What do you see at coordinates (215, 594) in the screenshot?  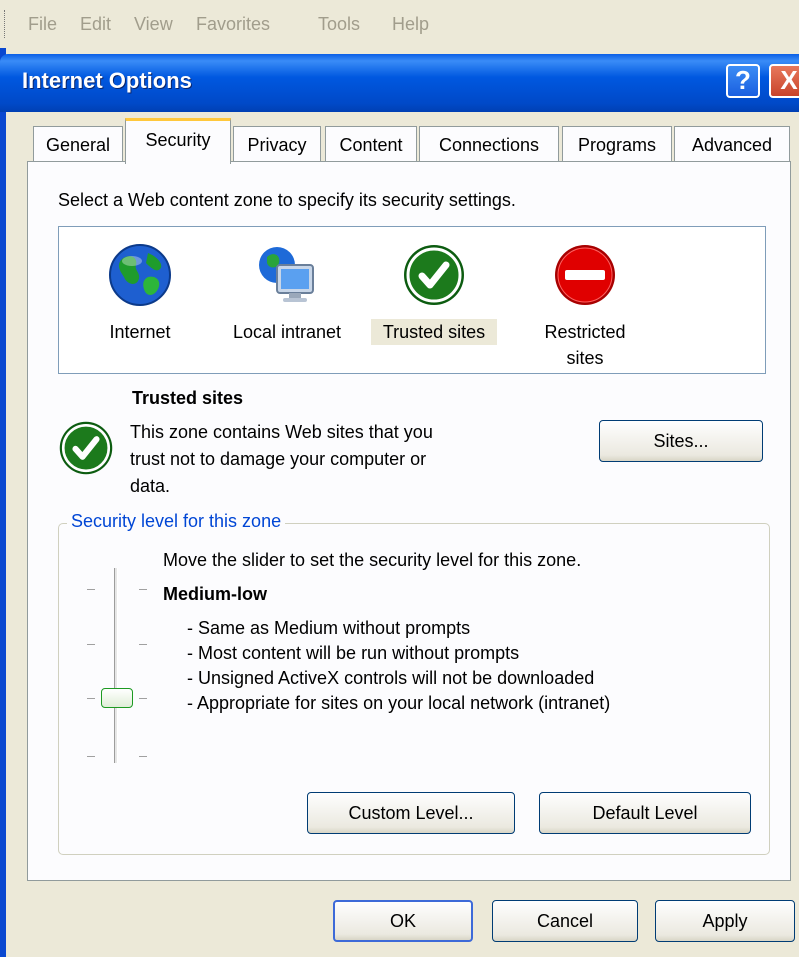 I see `security-level-name: Medium-low` at bounding box center [215, 594].